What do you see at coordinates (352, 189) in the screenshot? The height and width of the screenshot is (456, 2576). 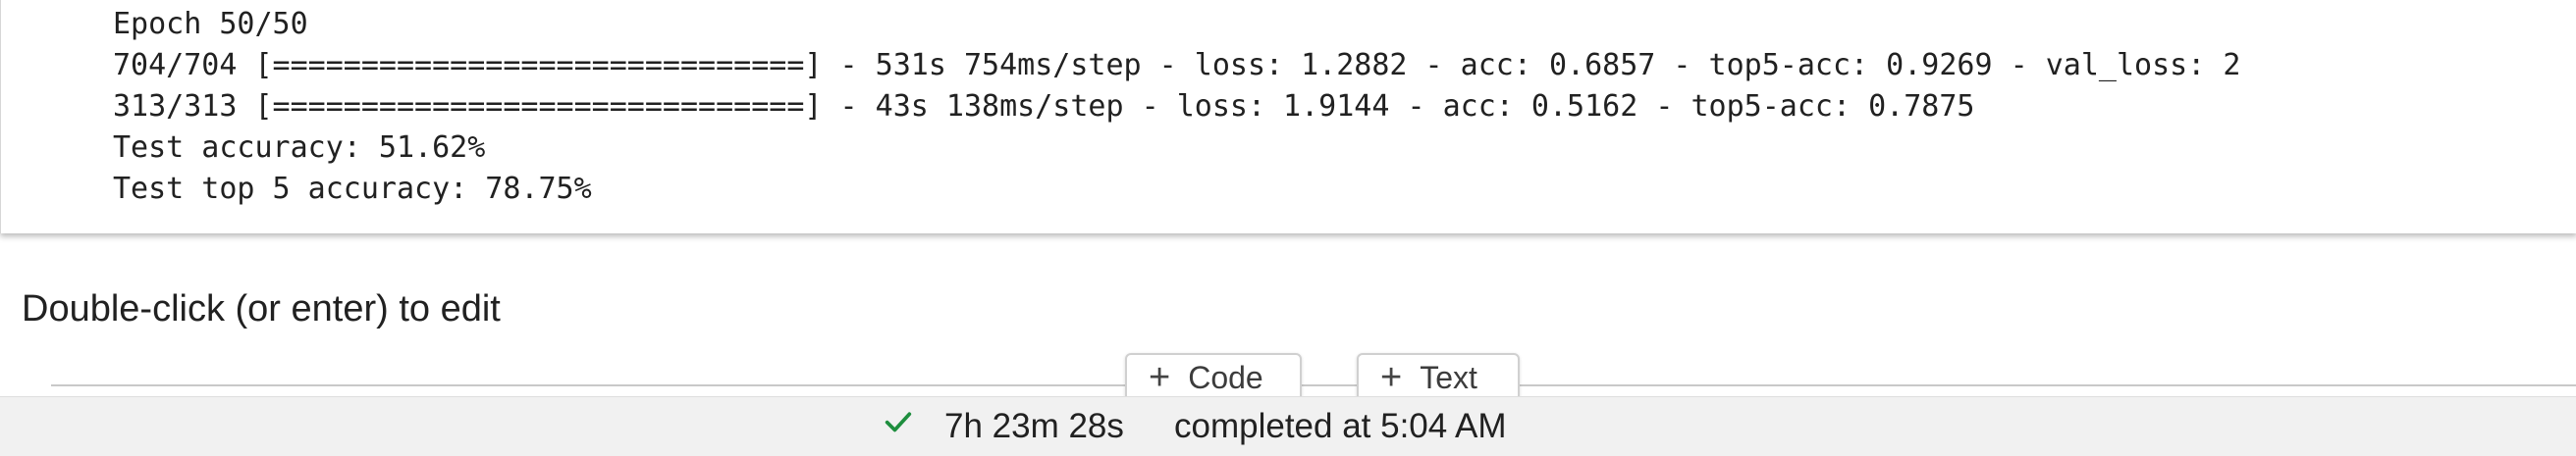 I see `output-line-test-top5-accuracy: Test top 5 accuracy: 78.75%` at bounding box center [352, 189].